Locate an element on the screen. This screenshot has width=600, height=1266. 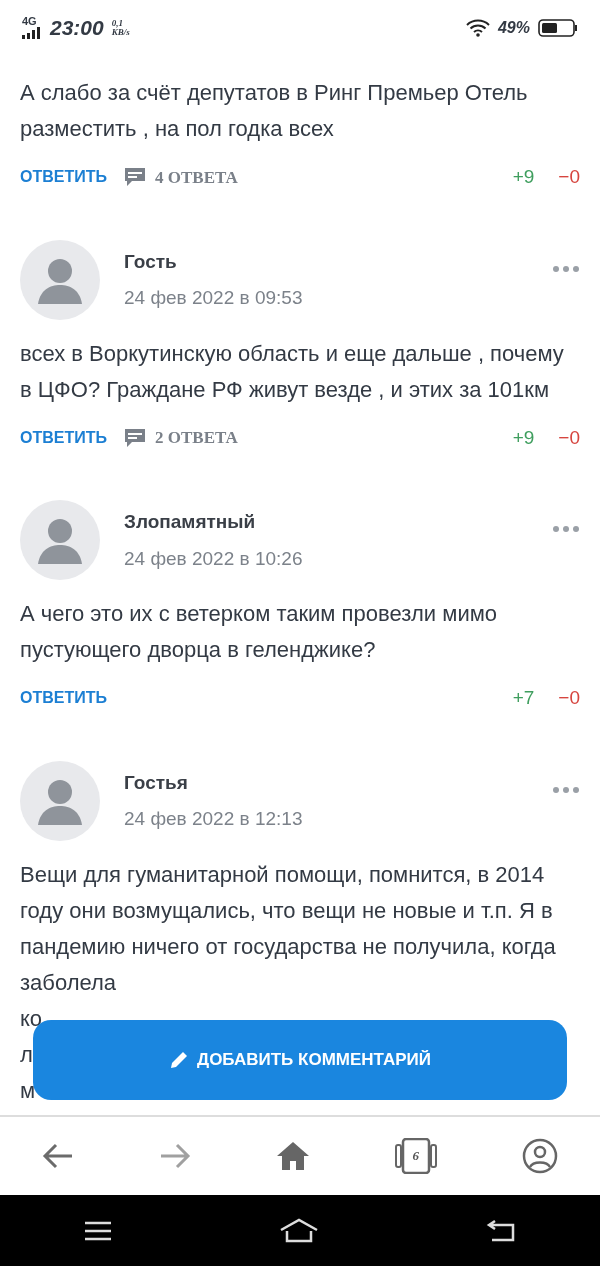
profile-icon is located at coordinates (539, 1156).